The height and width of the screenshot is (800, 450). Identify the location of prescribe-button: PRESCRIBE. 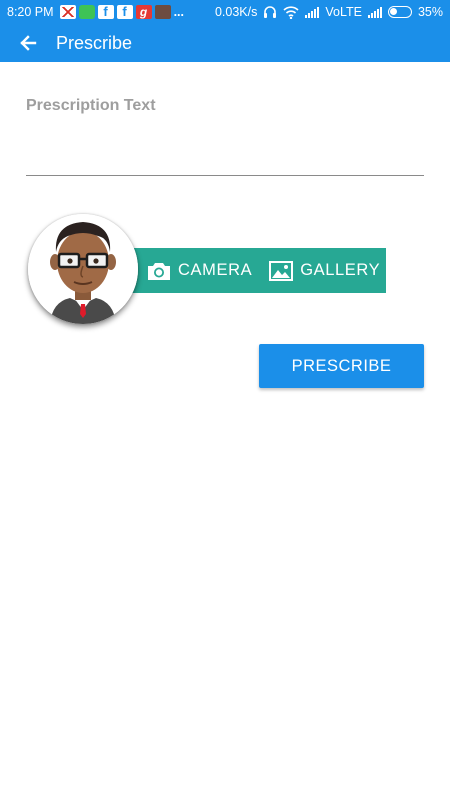
(341, 366).